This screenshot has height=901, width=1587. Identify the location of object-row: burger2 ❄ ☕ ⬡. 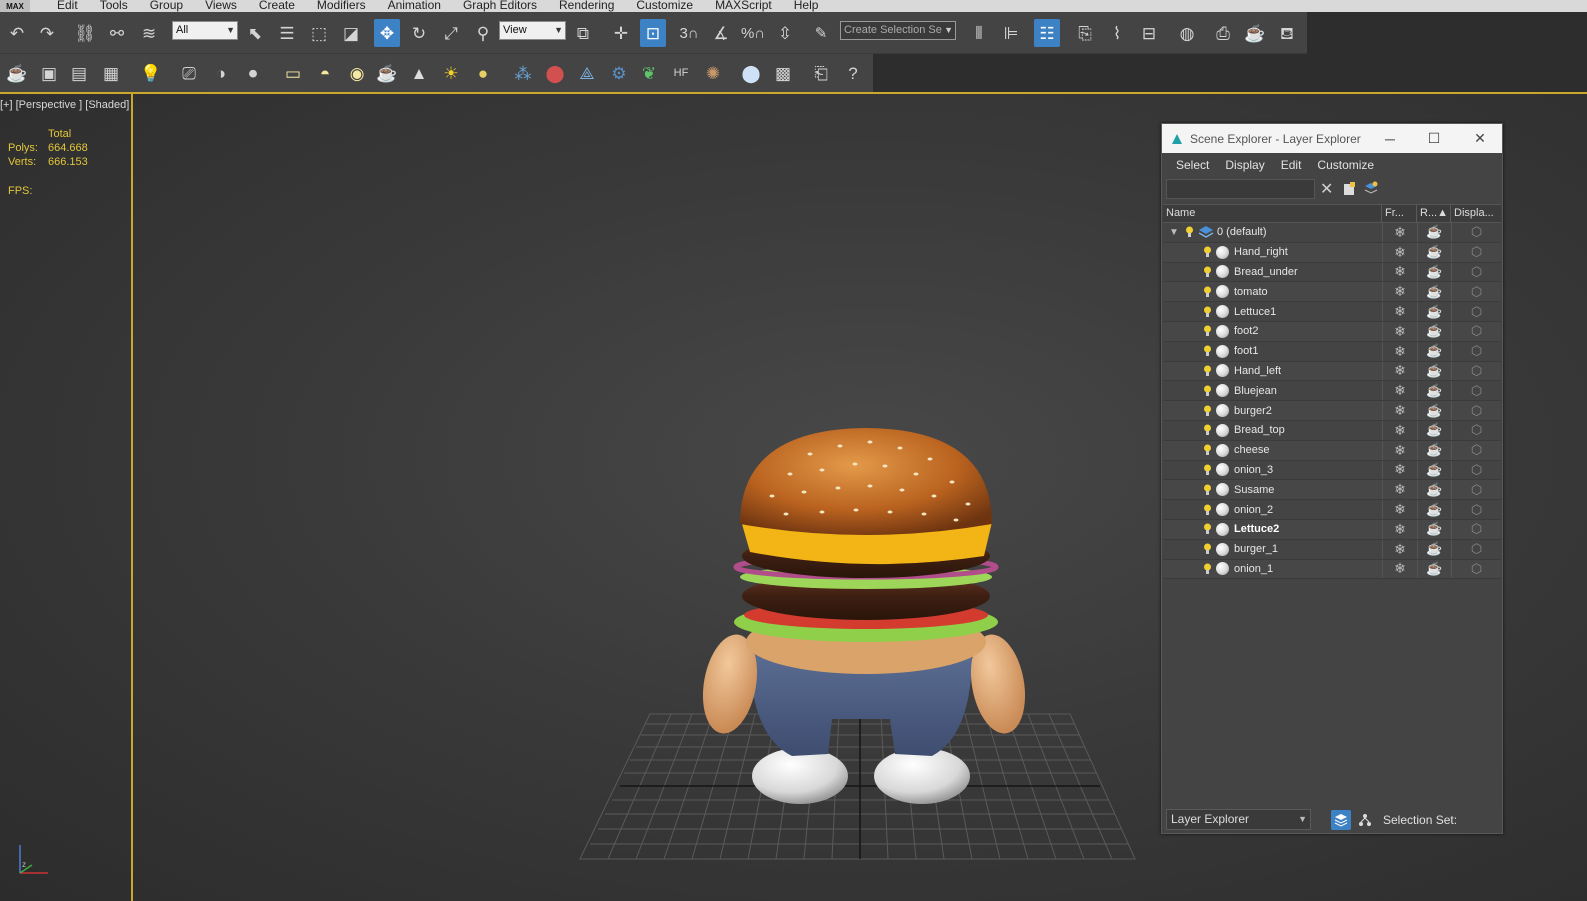
(1332, 411).